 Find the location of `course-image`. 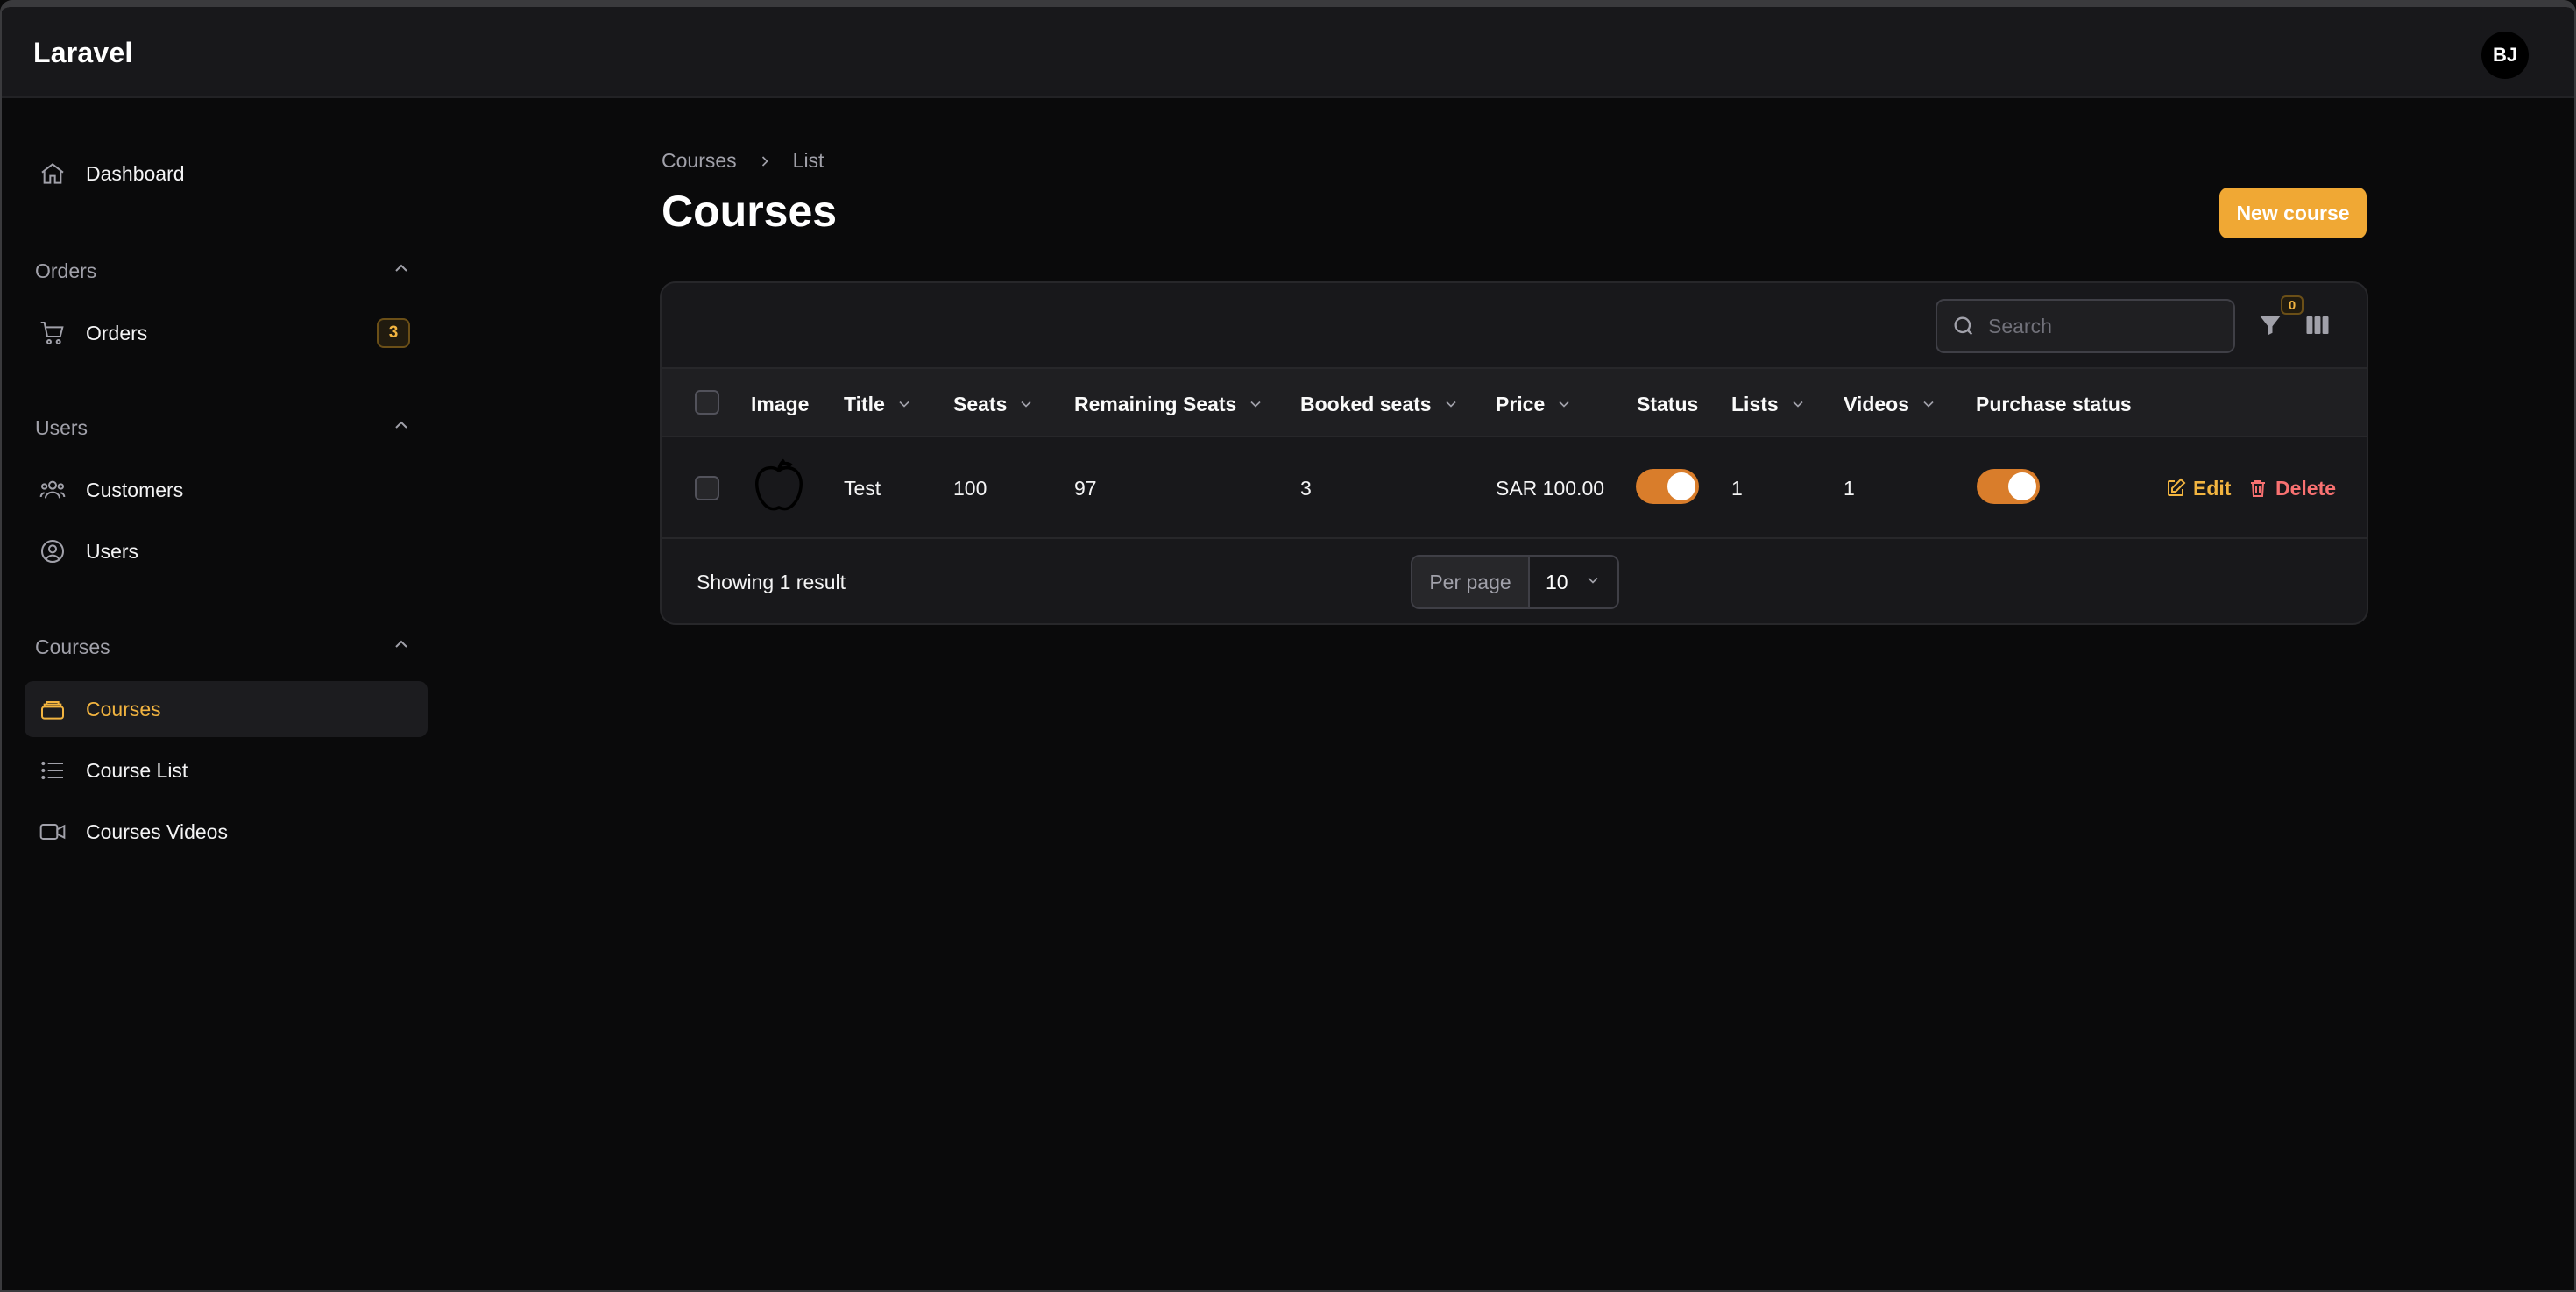

course-image is located at coordinates (779, 488).